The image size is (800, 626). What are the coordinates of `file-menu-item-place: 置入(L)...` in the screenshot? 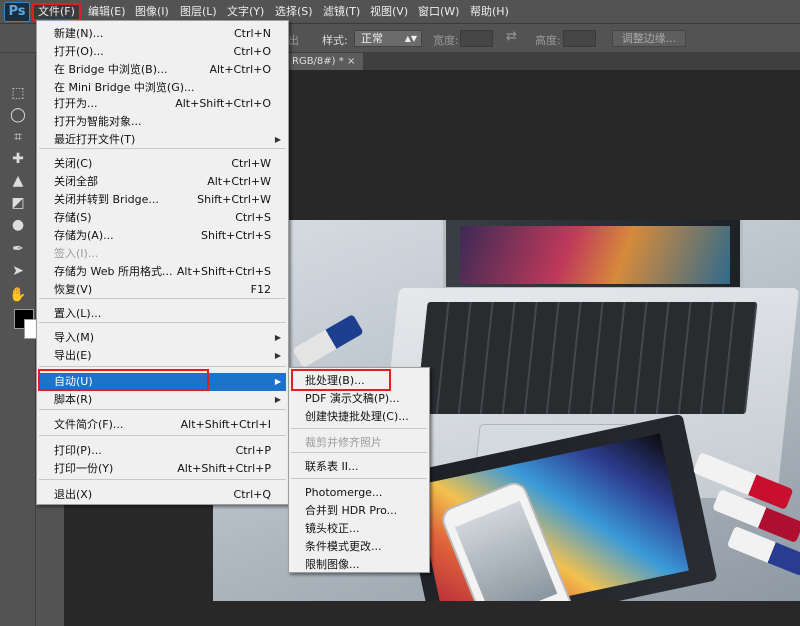 It's located at (162, 314).